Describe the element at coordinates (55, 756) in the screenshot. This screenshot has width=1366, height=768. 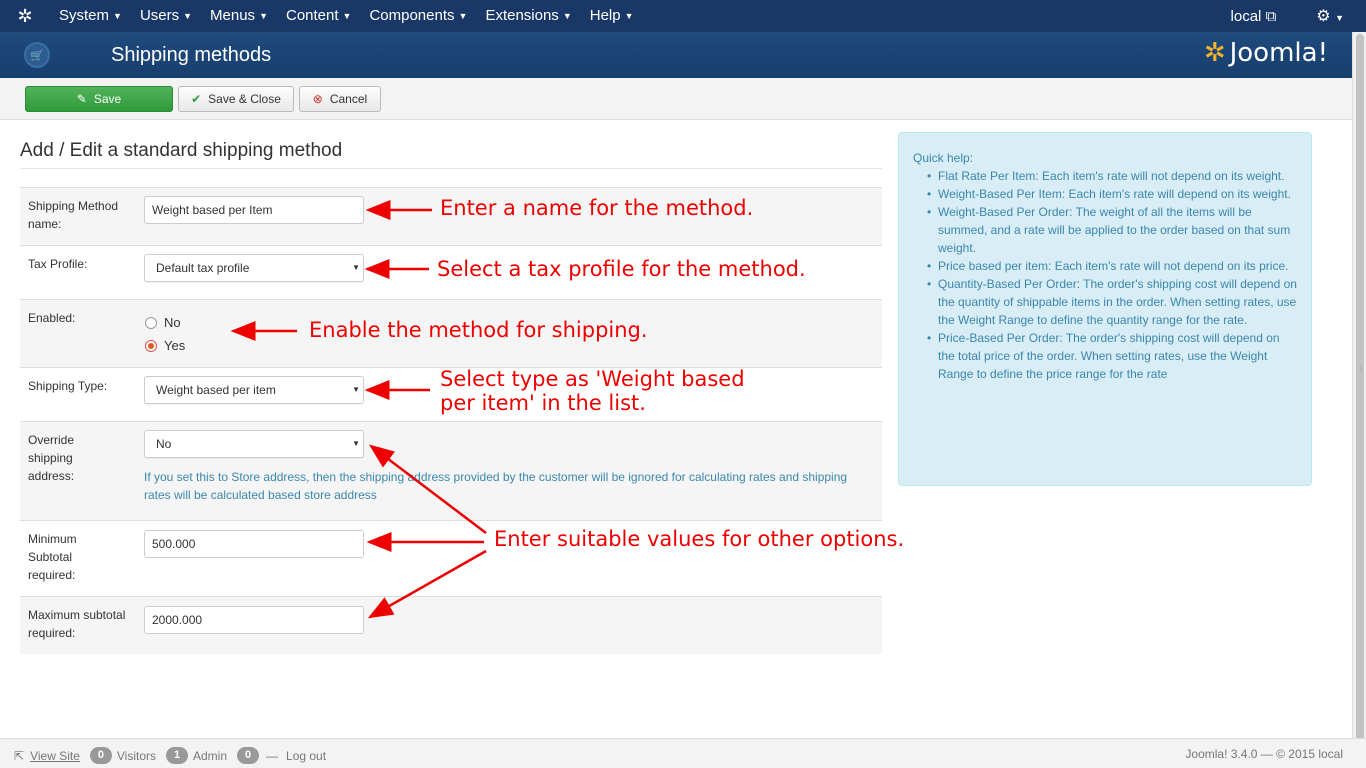
I see `view-site-link: View Site` at that location.